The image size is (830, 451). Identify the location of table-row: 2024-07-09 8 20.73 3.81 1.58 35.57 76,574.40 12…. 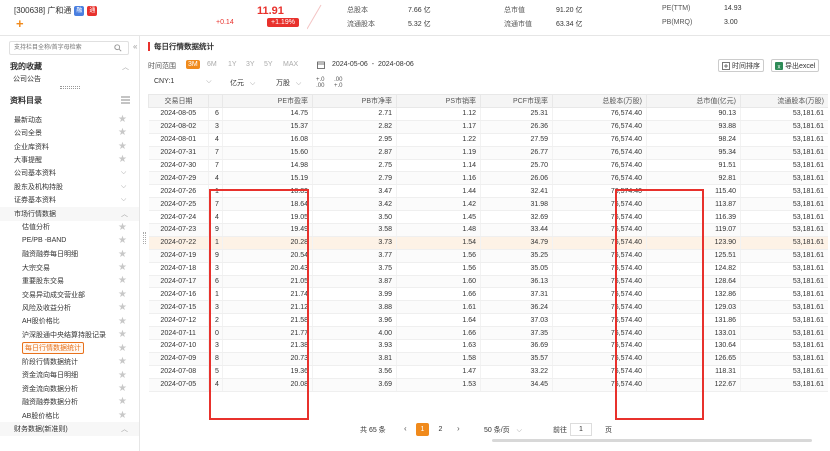
(488, 359).